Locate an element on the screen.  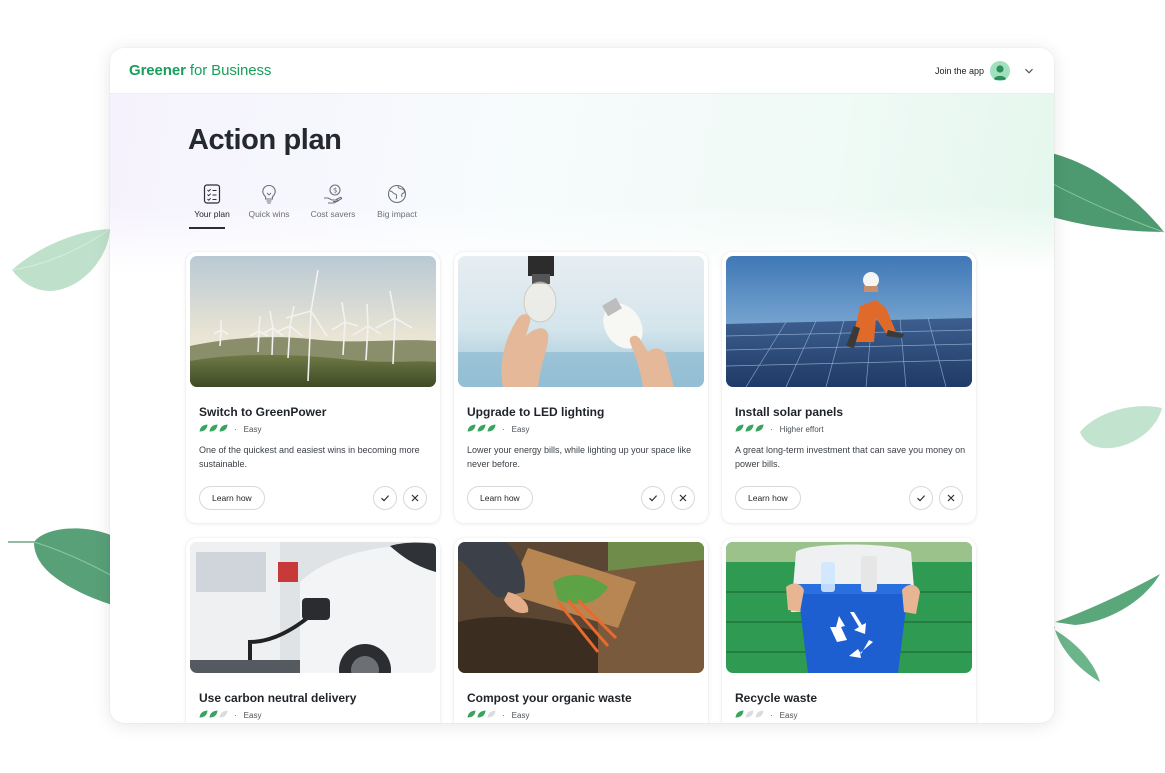
effort-rating: · Higher effort is located at coordinates (779, 429).